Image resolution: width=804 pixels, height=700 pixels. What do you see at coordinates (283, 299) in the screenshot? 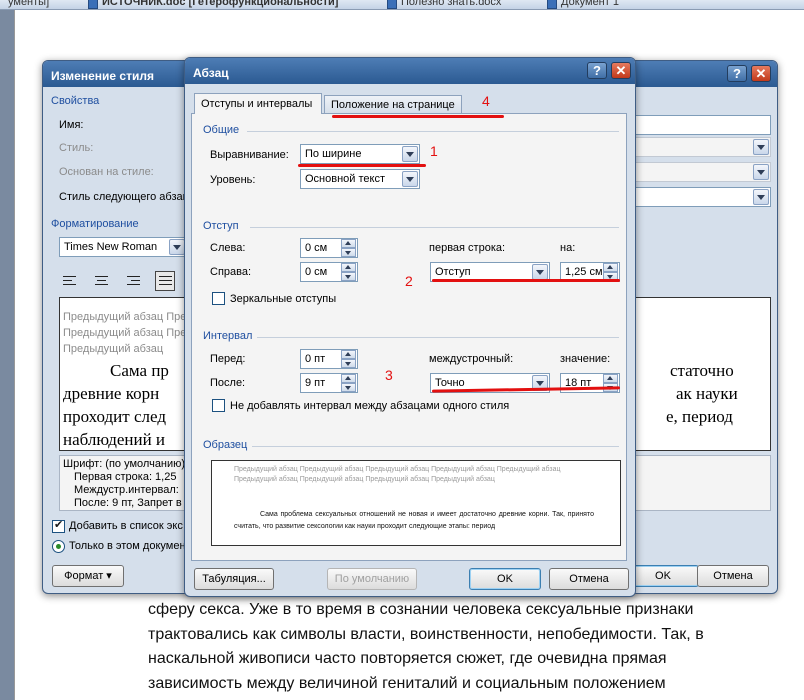
I see `mirror-indents-label: Зеркальные отступы` at bounding box center [283, 299].